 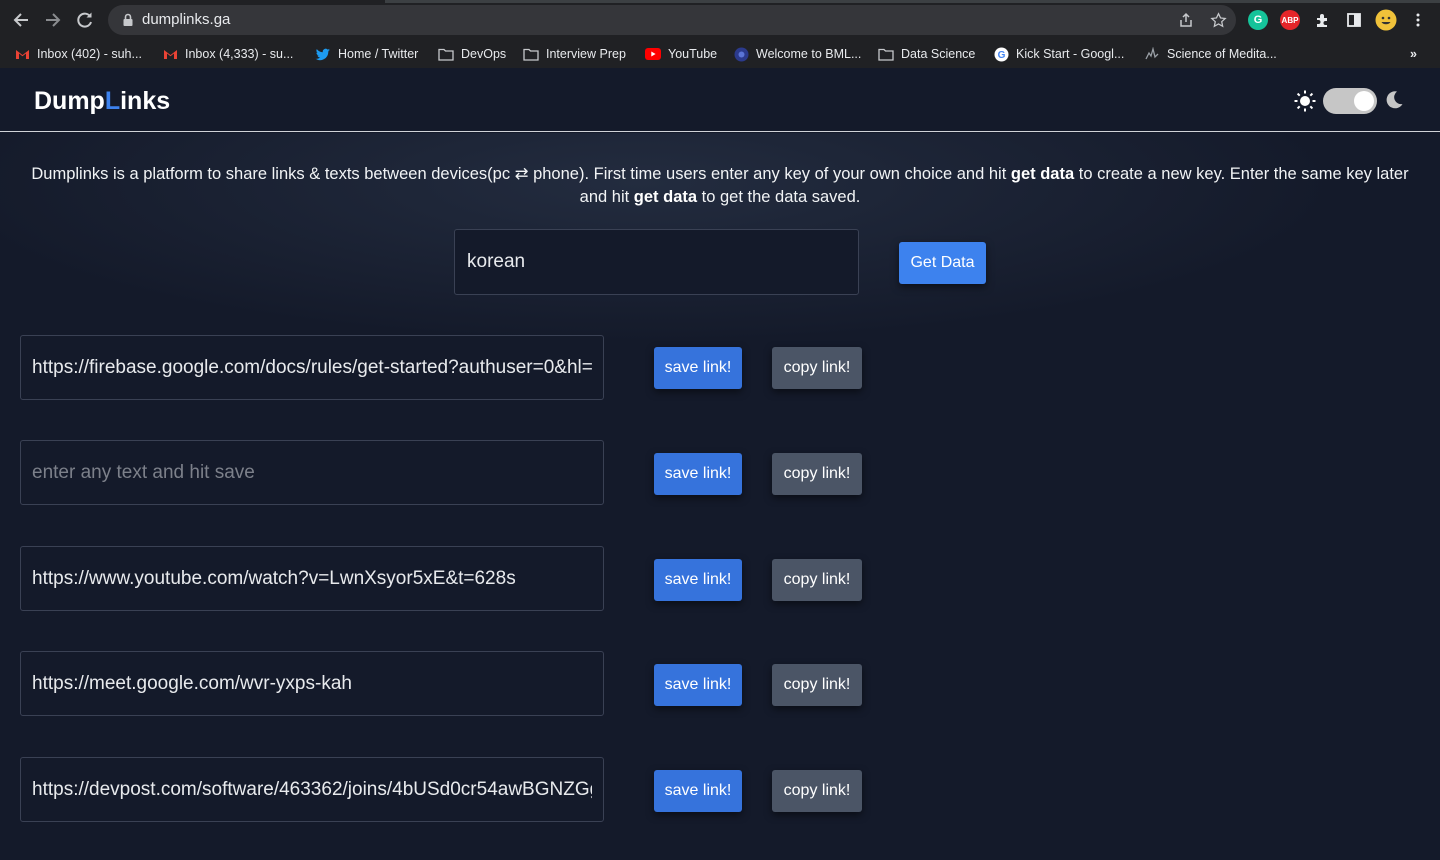 What do you see at coordinates (1354, 20) in the screenshot?
I see `sidepanel-icon` at bounding box center [1354, 20].